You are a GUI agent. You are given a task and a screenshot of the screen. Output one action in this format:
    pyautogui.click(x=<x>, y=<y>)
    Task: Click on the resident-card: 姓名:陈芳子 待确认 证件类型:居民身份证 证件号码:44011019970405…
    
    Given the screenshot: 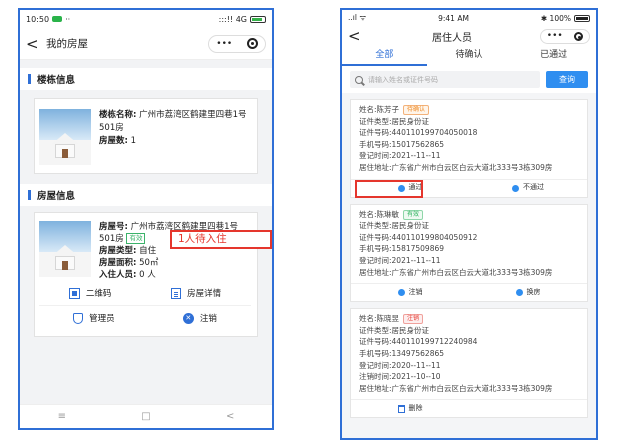 What is the action you would take?
    pyautogui.click(x=469, y=148)
    